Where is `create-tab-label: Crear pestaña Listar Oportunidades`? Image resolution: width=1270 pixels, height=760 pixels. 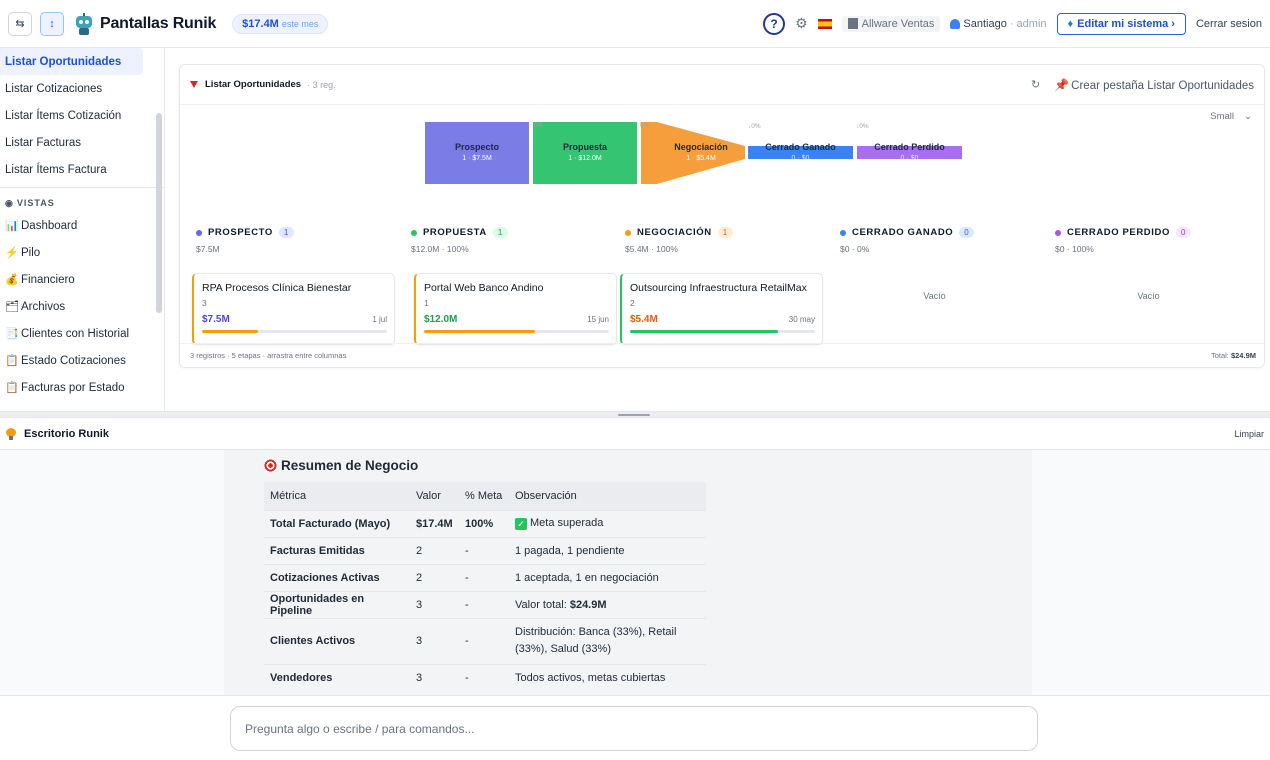 create-tab-label: Crear pestaña Listar Oportunidades is located at coordinates (1162, 85).